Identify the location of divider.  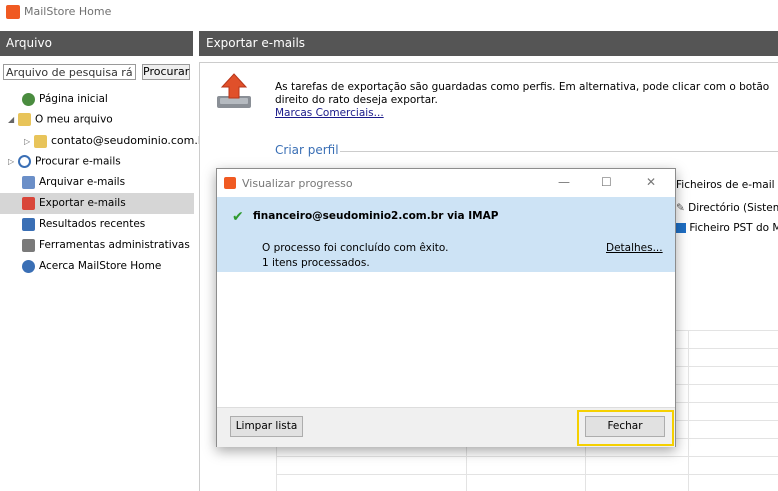
(559, 151).